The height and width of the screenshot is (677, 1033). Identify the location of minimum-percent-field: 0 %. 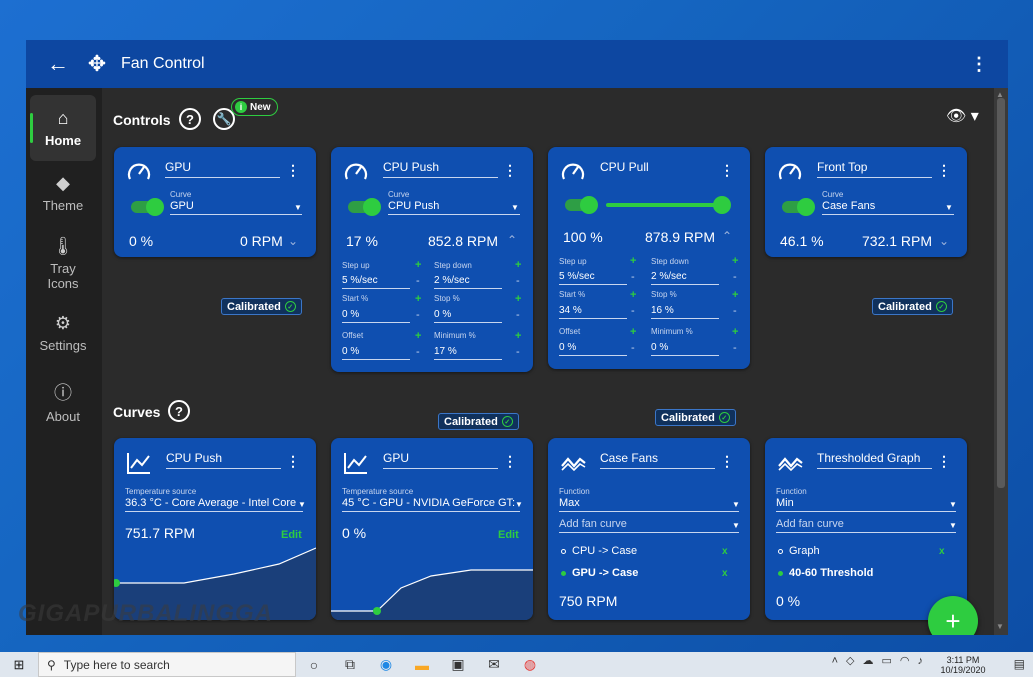
(685, 349).